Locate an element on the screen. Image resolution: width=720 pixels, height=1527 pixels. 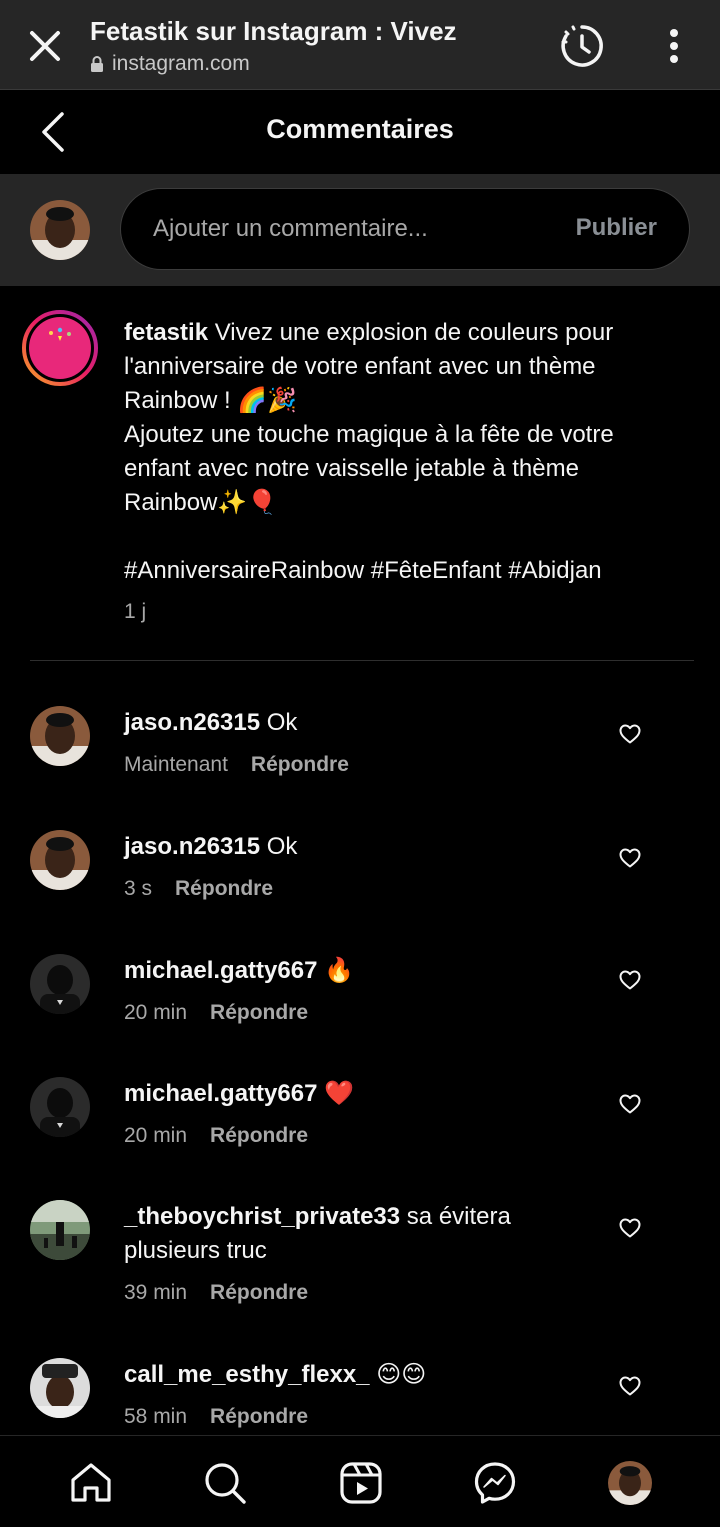
page-title: Commentaires is located at coordinates (360, 129).